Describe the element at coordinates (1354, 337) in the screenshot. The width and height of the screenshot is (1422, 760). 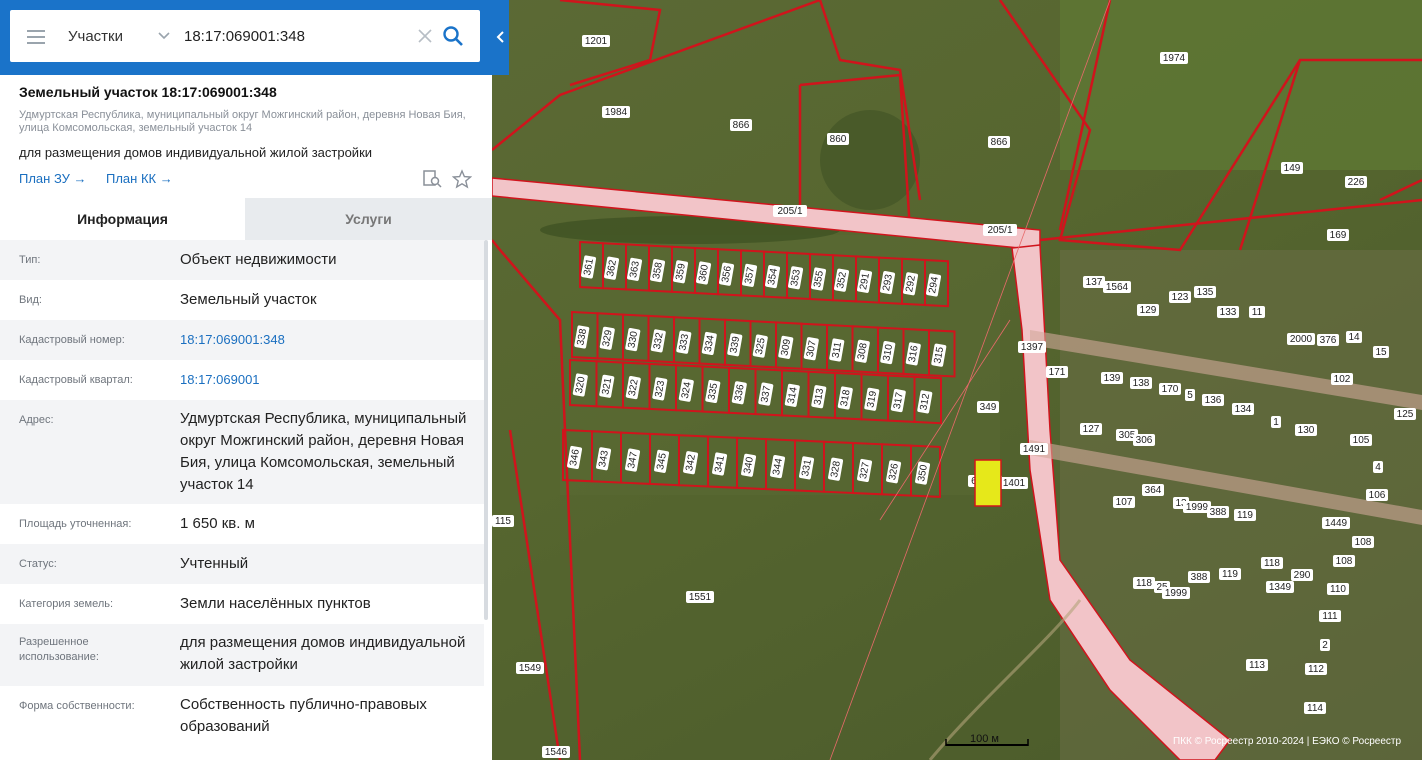
I see `parcel-label: 14` at that location.